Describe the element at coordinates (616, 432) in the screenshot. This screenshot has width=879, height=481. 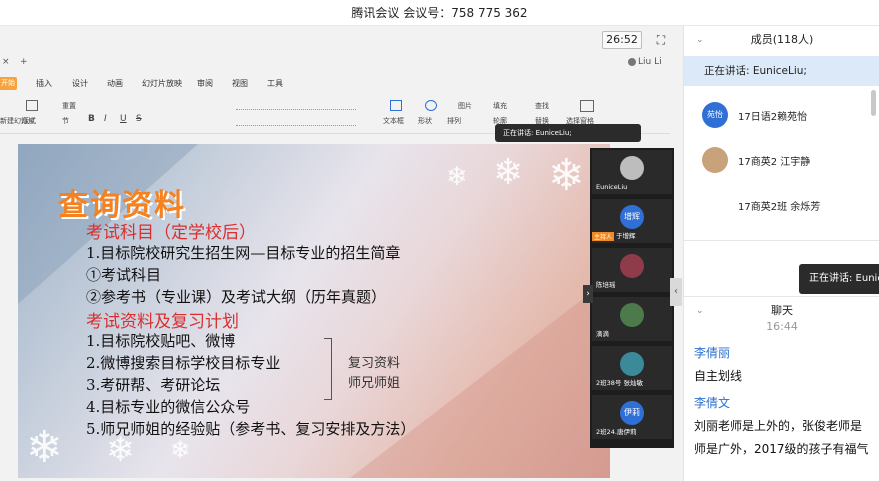
I see `participant-name: 2班24.唐伊莉` at that location.